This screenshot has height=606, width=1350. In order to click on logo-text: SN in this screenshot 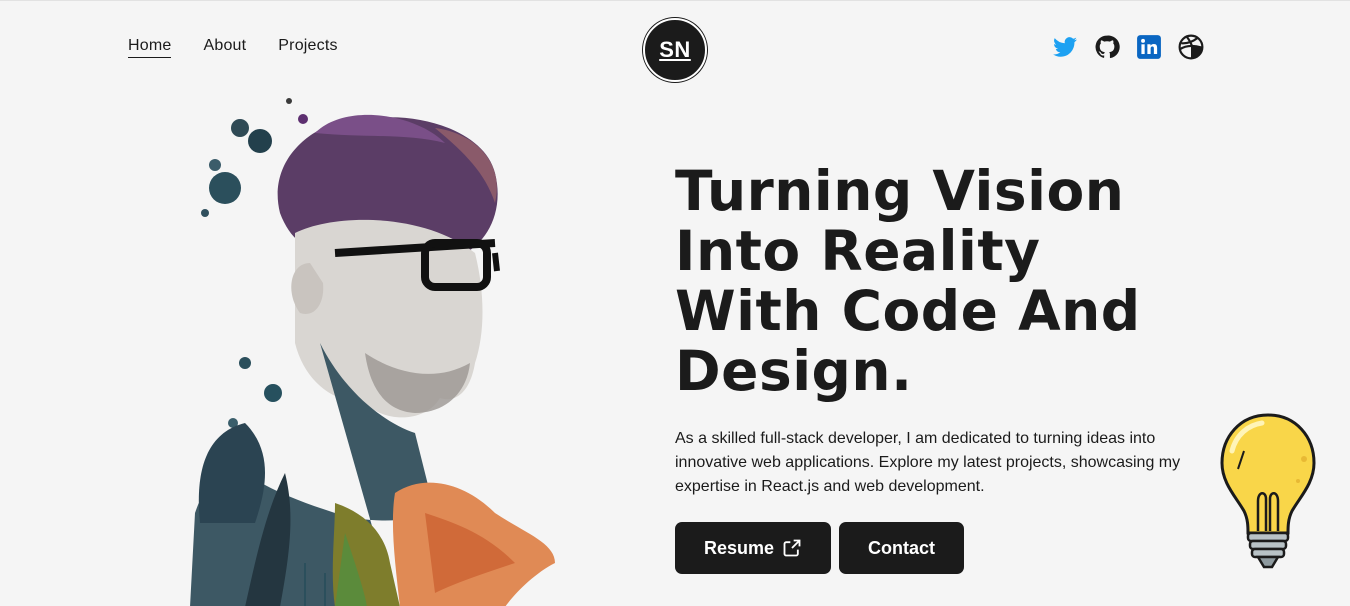, I will do `click(675, 49)`.